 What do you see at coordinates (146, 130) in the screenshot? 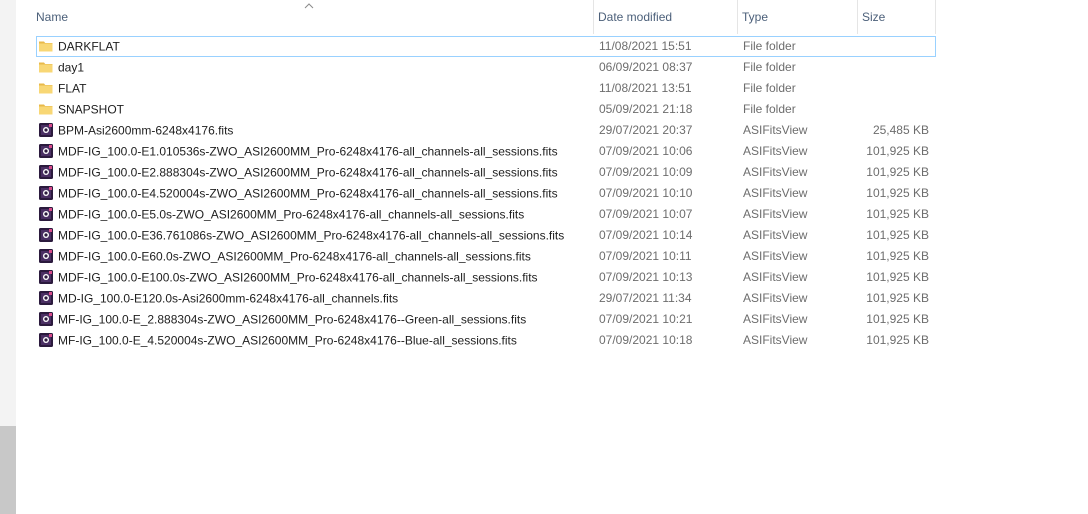
I see `file-name: BPM-Asi2600mm-6248x4176.fits` at bounding box center [146, 130].